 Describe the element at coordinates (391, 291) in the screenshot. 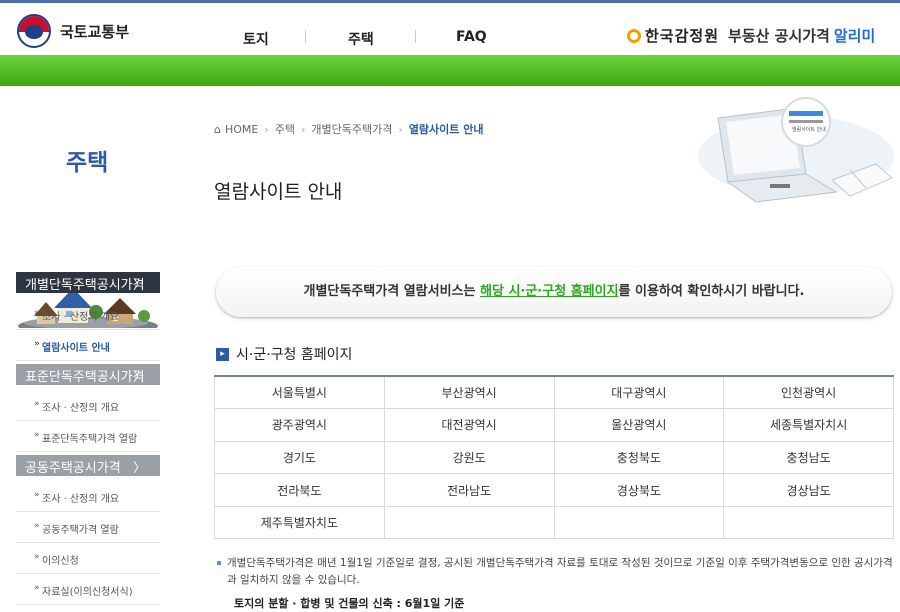

I see `notice-text-before: 개별단독주택가격 열람서비스는` at that location.